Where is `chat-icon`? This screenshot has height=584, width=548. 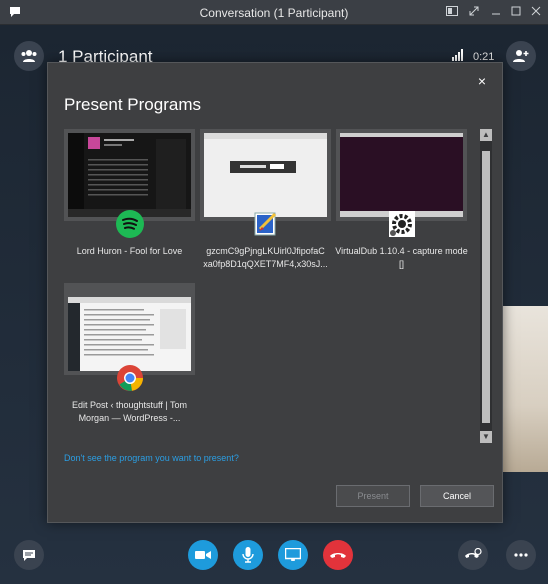
chat-icon is located at coordinates (29, 555).